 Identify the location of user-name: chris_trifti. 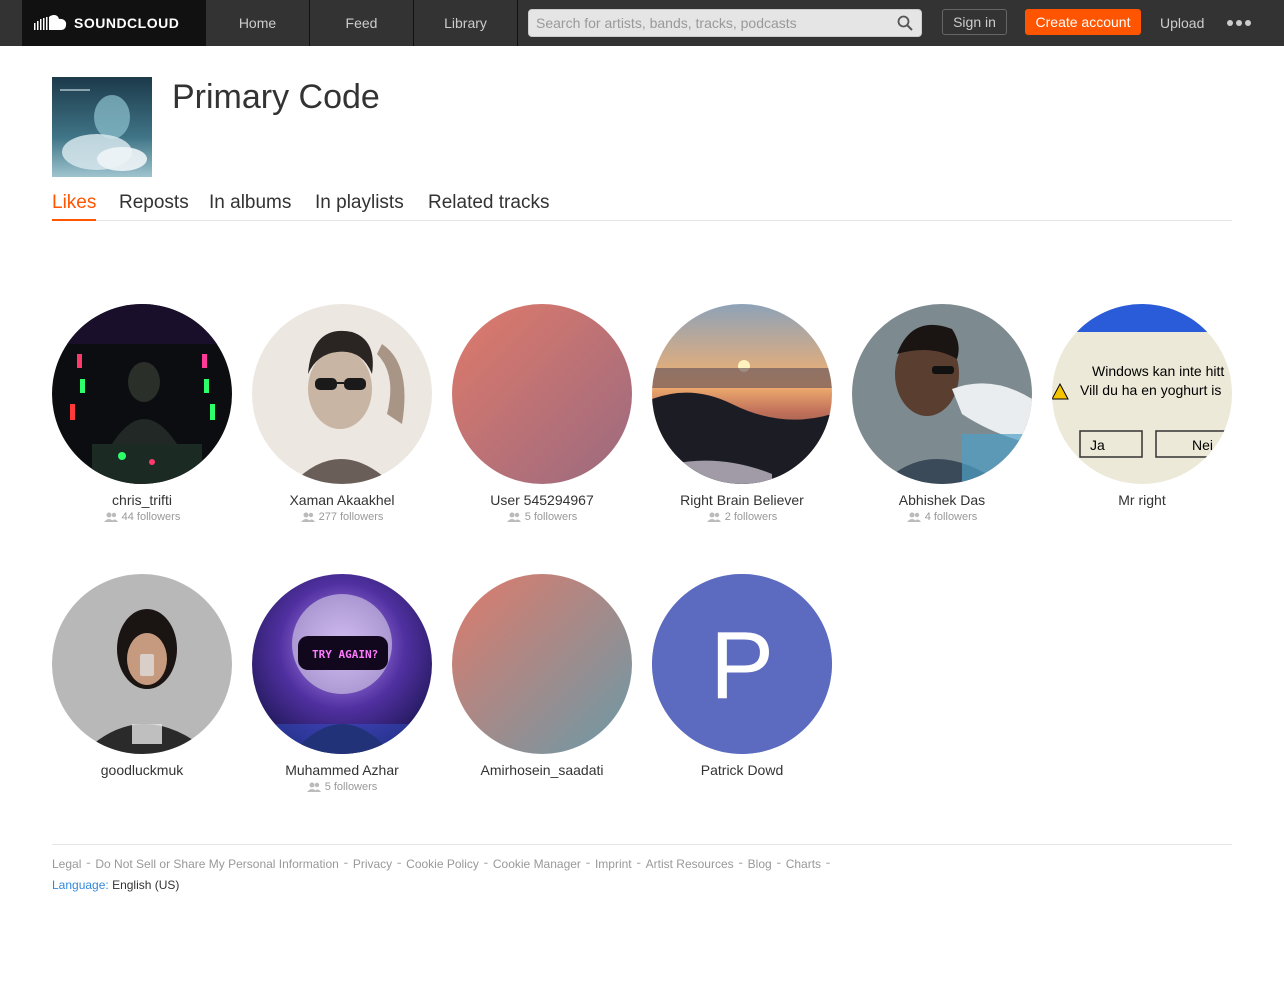
(142, 500).